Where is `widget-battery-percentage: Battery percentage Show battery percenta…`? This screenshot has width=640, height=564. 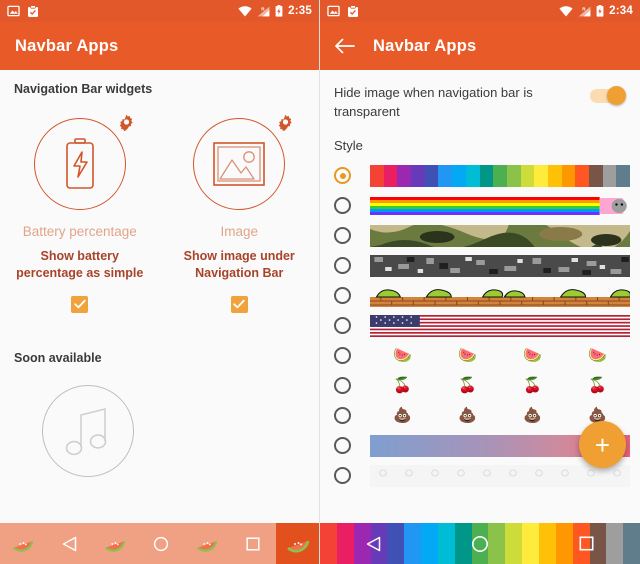 widget-battery-percentage: Battery percentage Show battery percenta… is located at coordinates (80, 207).